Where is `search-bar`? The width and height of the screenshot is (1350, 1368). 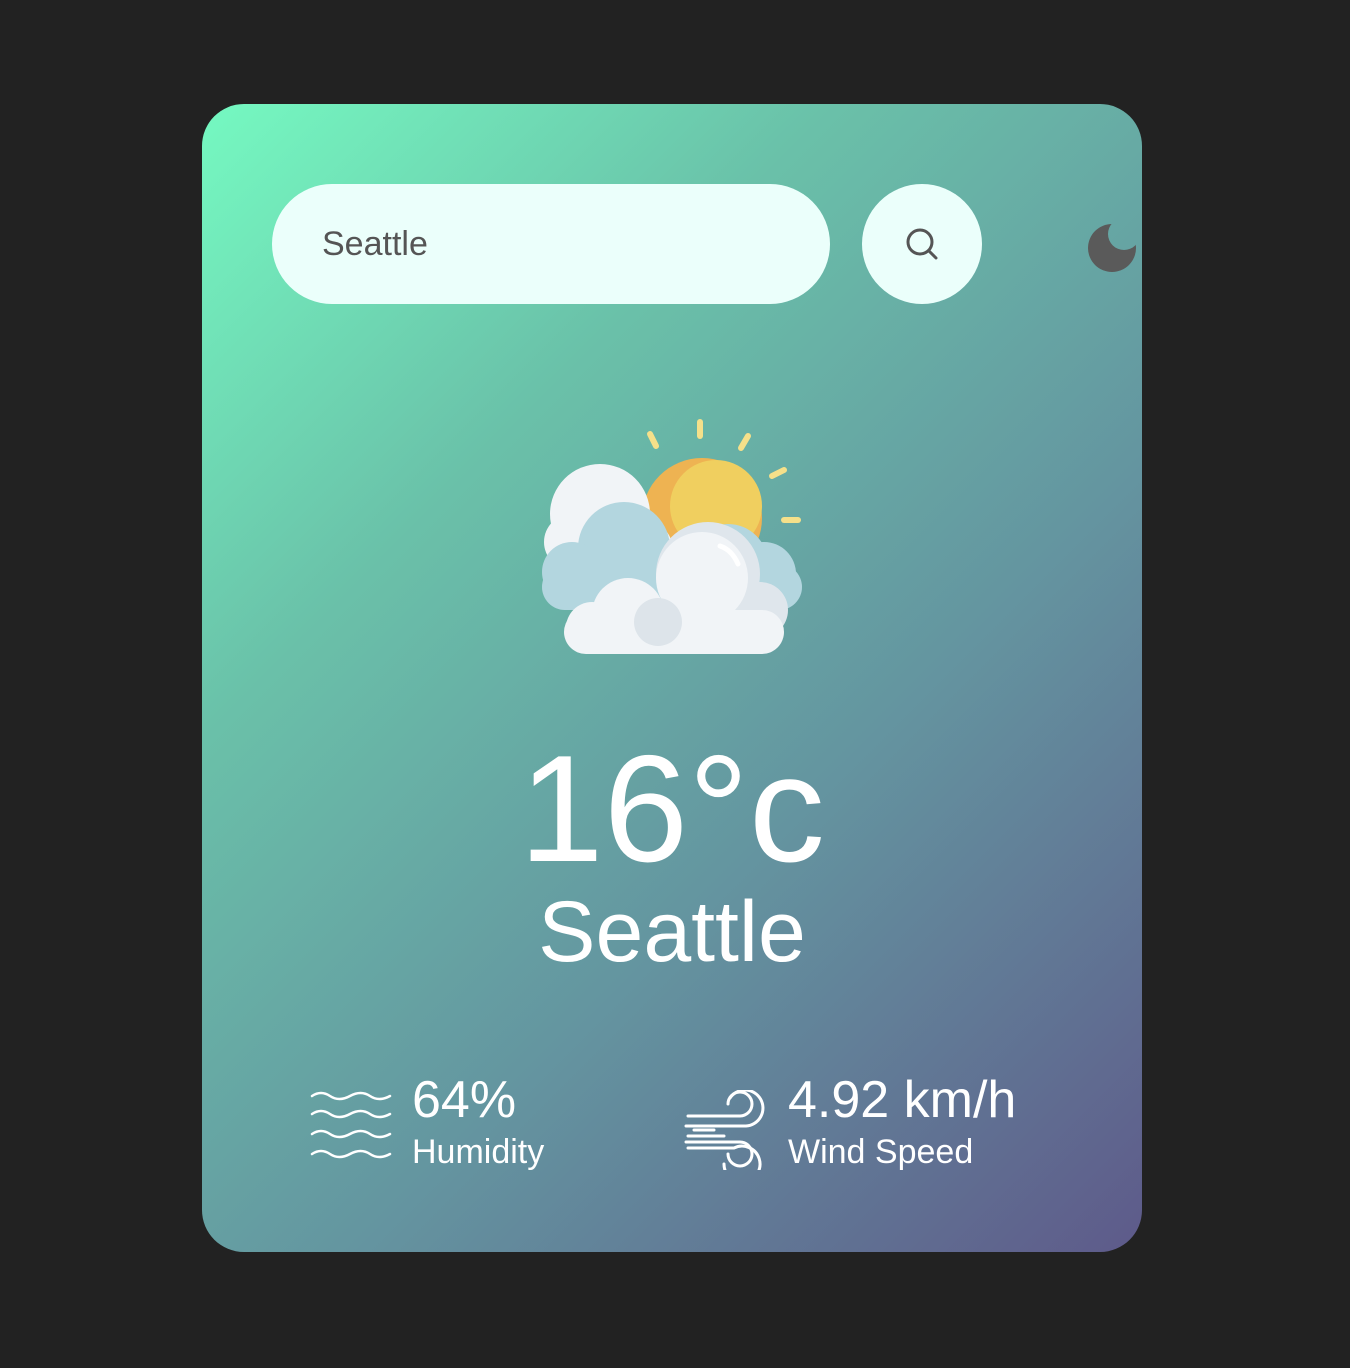
search-bar is located at coordinates (704, 244).